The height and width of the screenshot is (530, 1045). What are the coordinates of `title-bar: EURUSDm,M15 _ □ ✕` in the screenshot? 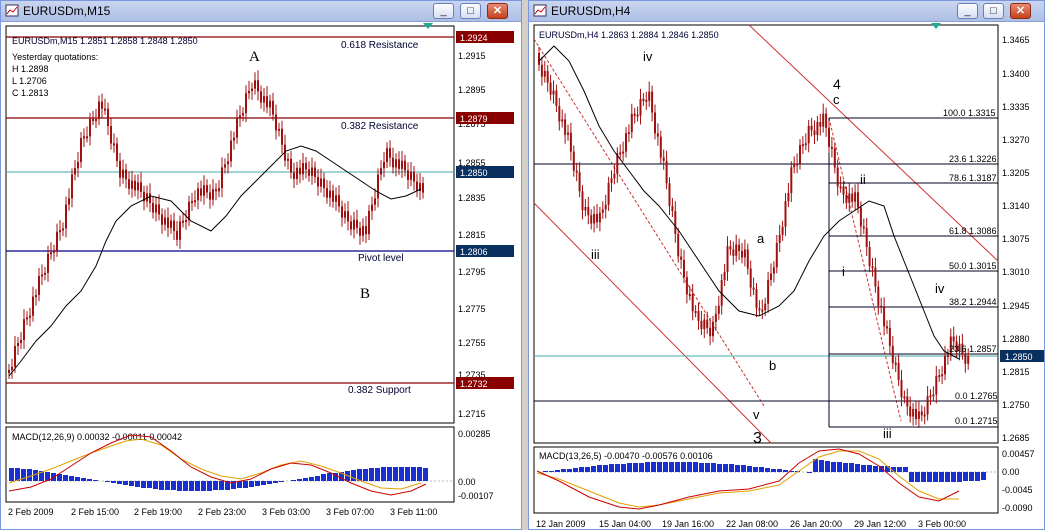 It's located at (261, 11).